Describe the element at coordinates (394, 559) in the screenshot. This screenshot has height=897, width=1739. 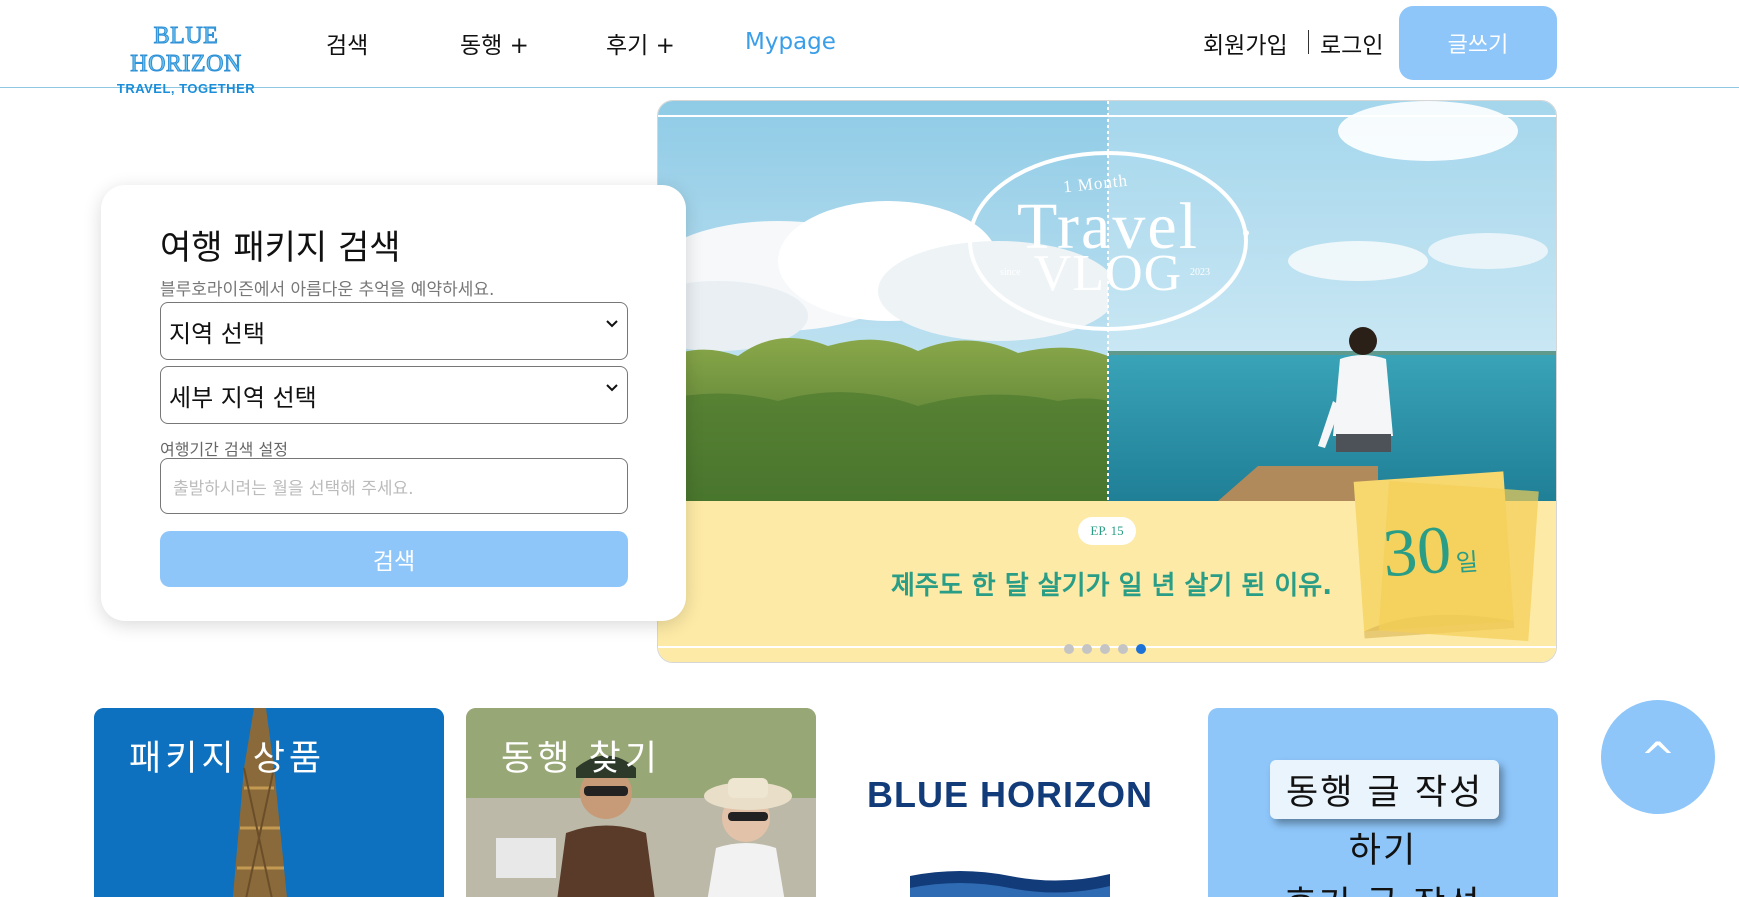
I see `search-button: 검색` at that location.